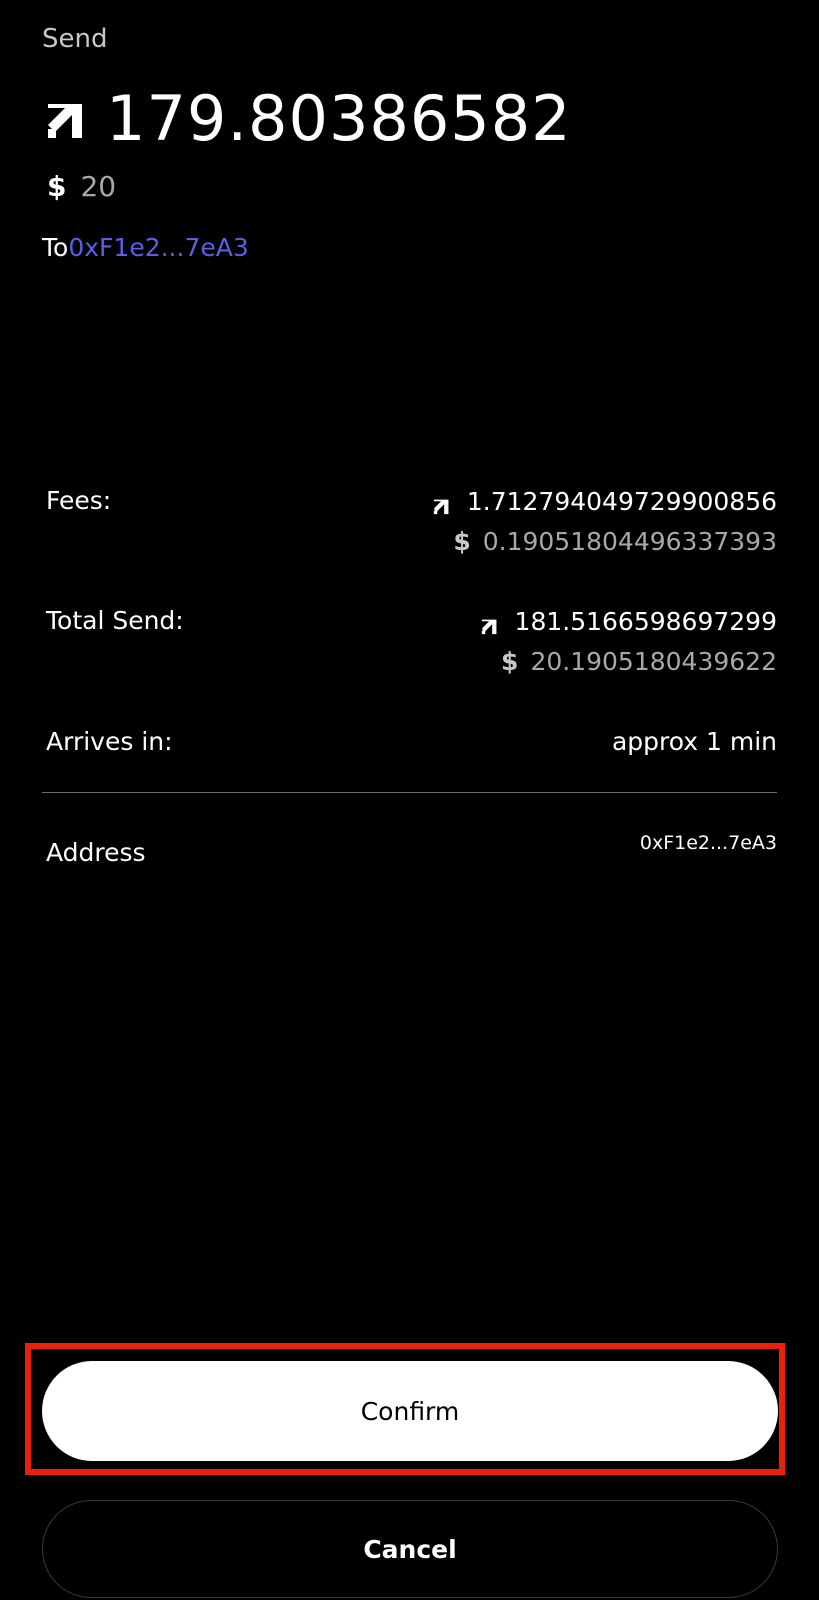  What do you see at coordinates (109, 741) in the screenshot?
I see `arrives-in-label: Arrives in:` at bounding box center [109, 741].